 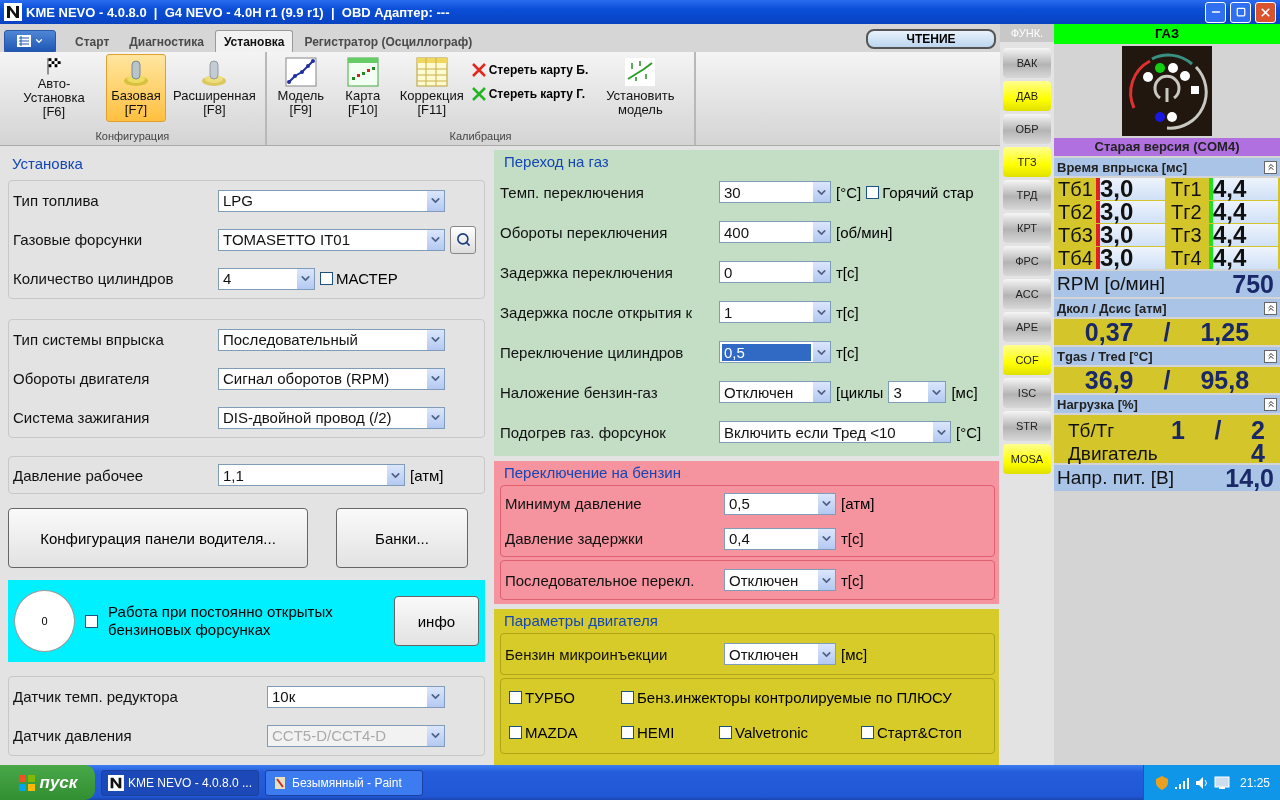 What do you see at coordinates (794, 697) in the screenshot?
I see `checkbox-label: Бенз.инжекторы контролируемые по ПЛЮСУ` at bounding box center [794, 697].